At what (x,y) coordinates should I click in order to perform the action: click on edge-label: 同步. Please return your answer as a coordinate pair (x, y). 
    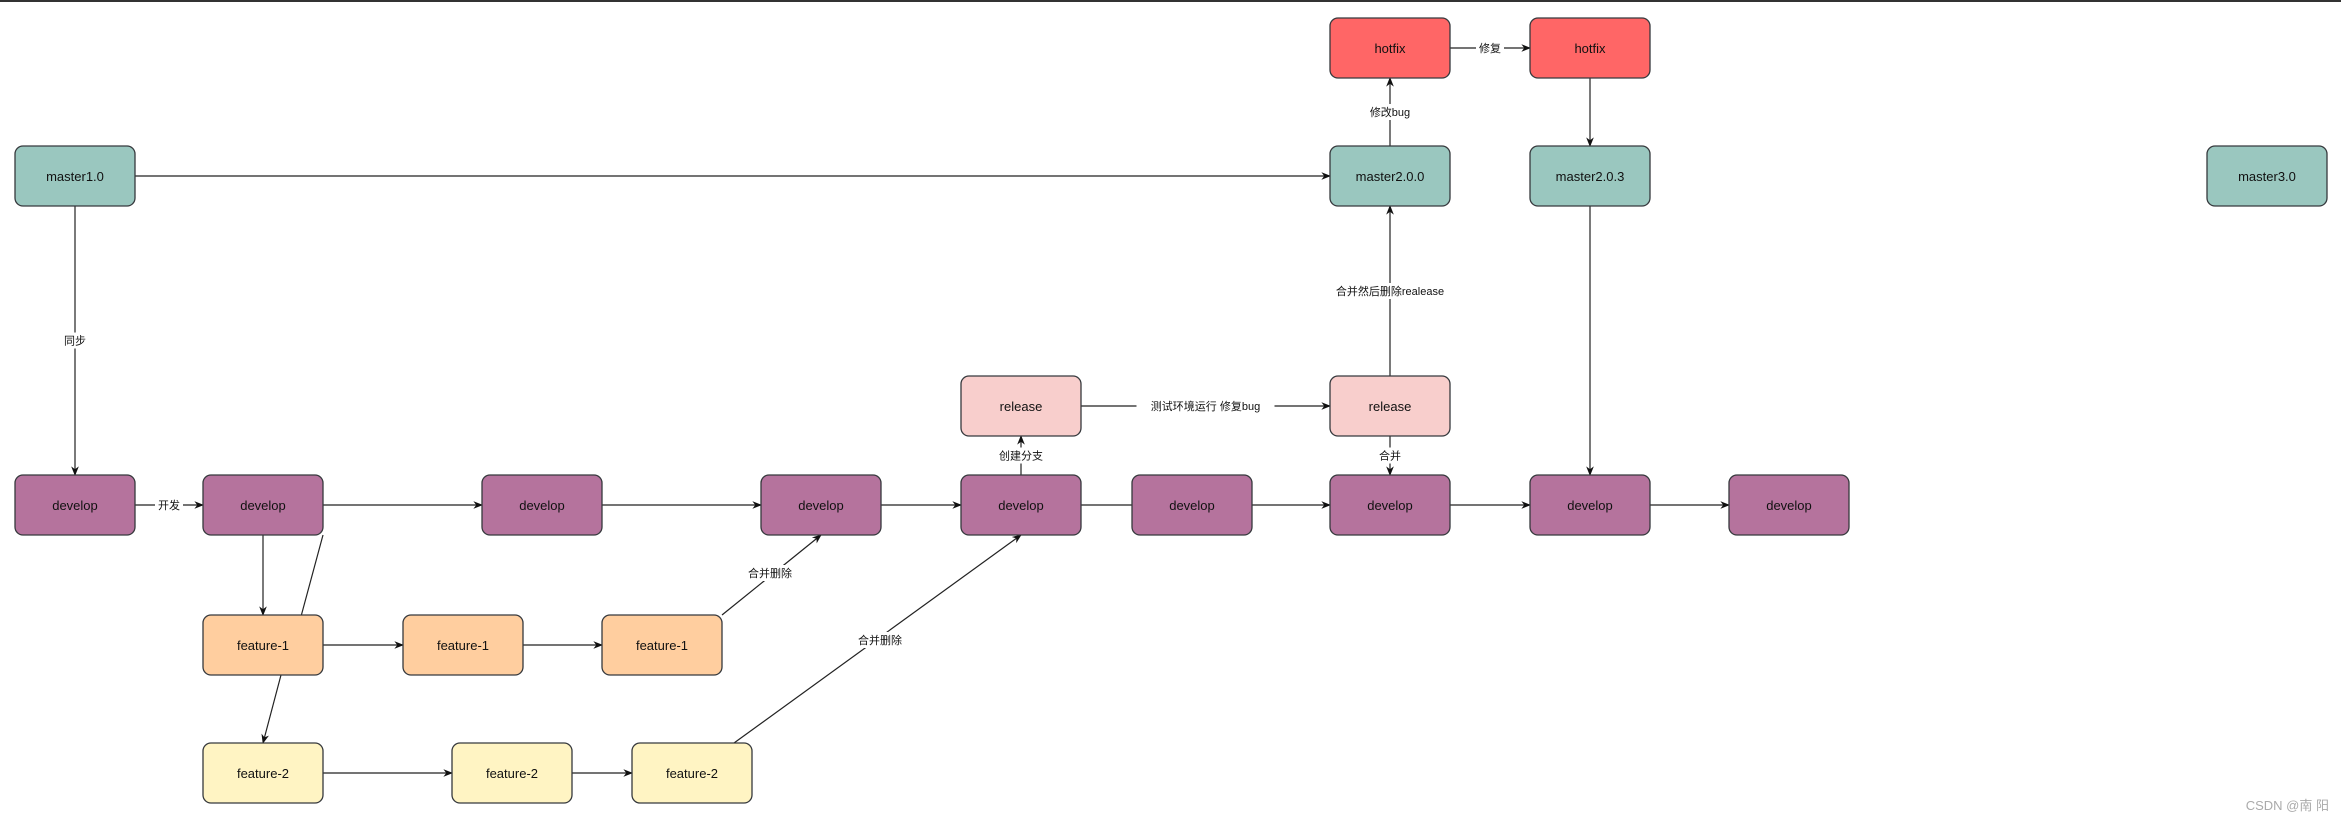
    Looking at the image, I should click on (75, 341).